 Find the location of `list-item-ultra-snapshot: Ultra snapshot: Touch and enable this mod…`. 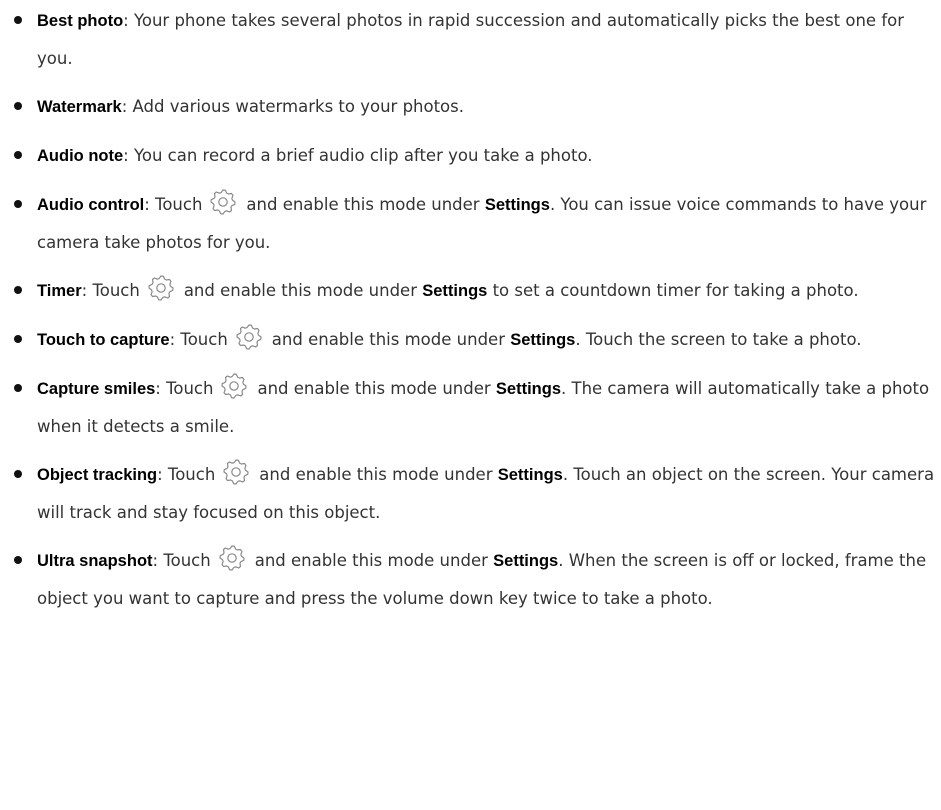

list-item-ultra-snapshot: Ultra snapshot: Touch and enable this mod… is located at coordinates (470, 579).